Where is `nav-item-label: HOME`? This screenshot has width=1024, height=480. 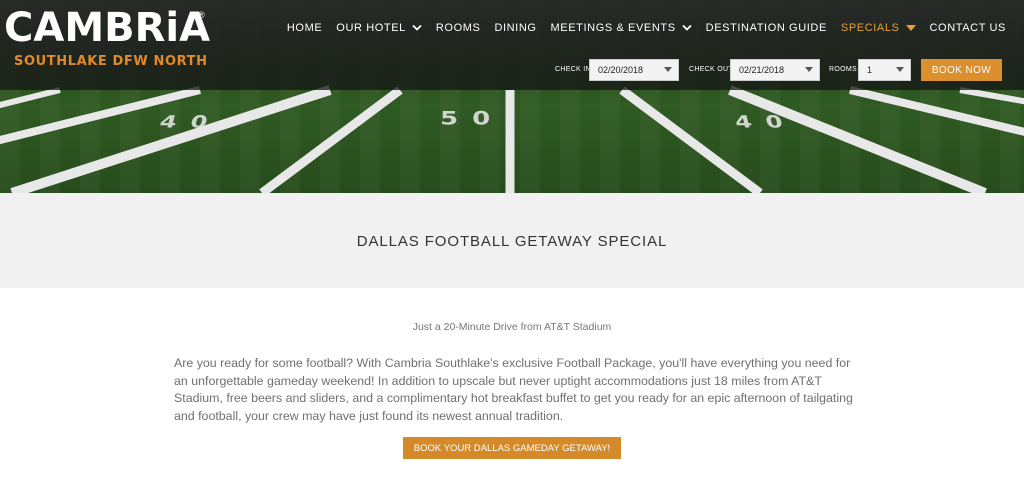
nav-item-label: HOME is located at coordinates (304, 28).